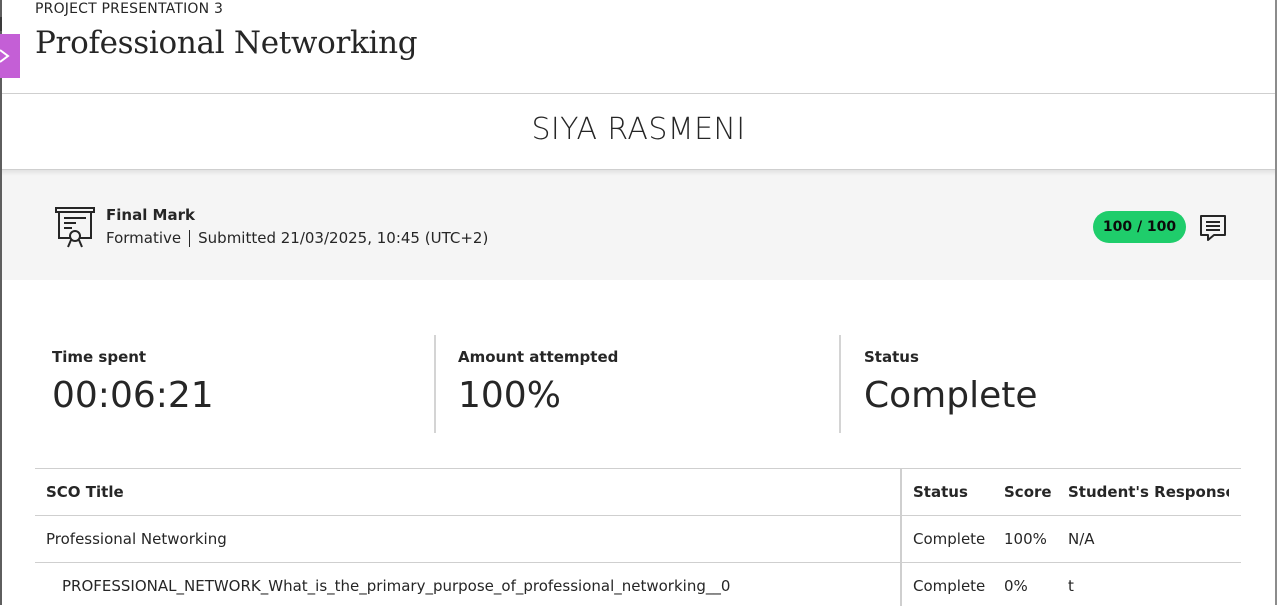 Image resolution: width=1277 pixels, height=606 pixels. I want to click on column-header-sco-title: SCO Title, so click(468, 492).